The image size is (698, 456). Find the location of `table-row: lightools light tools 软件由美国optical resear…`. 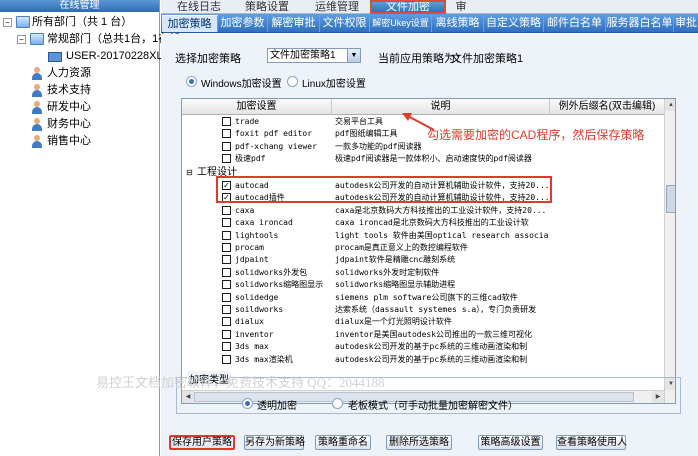

table-row: lightools light tools 软件由美国optical resear… is located at coordinates (423, 236).